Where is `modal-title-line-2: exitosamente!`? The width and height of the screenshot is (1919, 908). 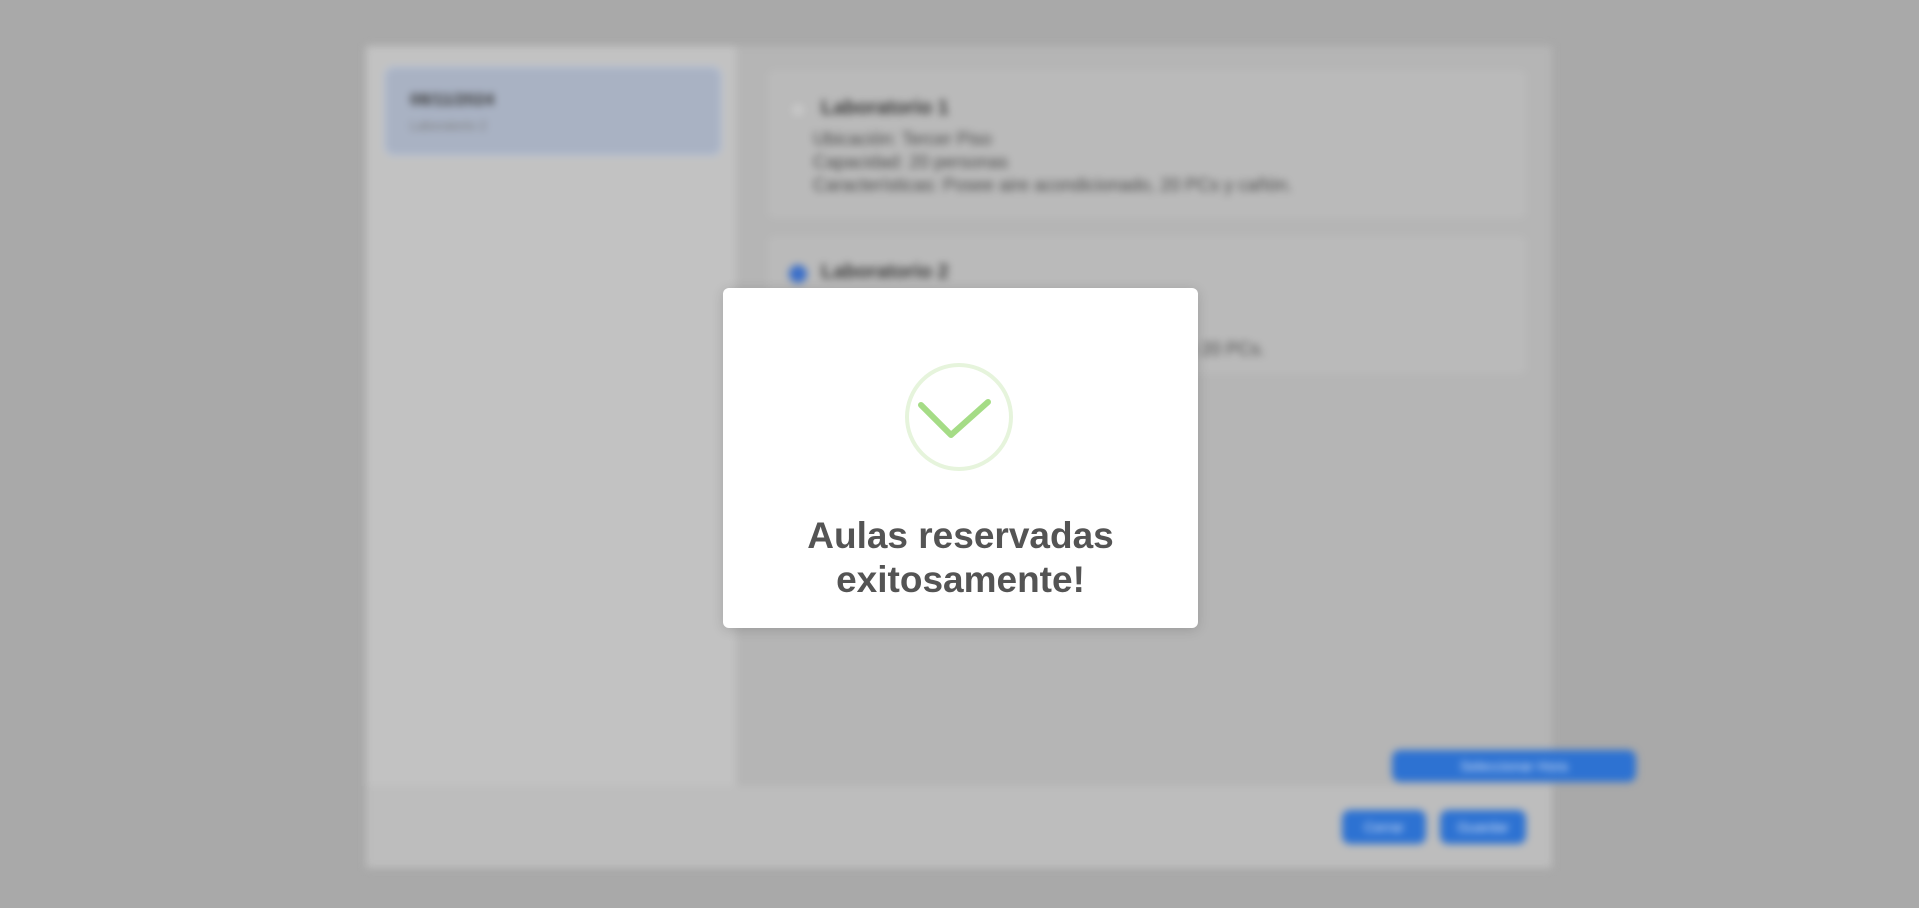 modal-title-line-2: exitosamente! is located at coordinates (960, 579).